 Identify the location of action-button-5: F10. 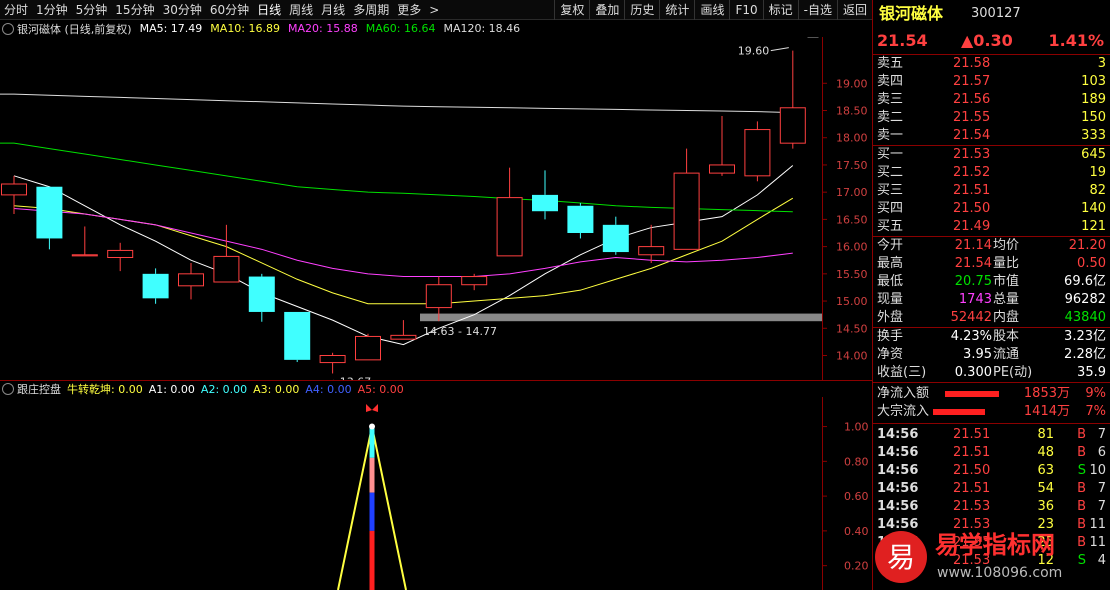
(745, 10).